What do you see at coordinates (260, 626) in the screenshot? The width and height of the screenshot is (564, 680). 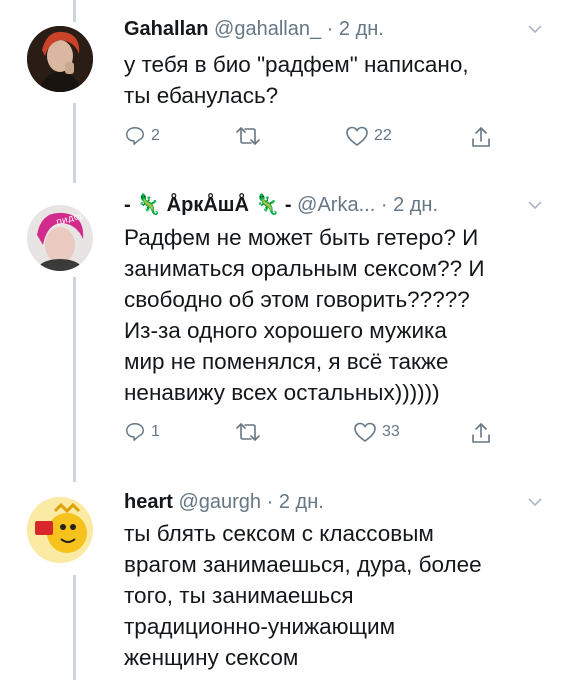 I see `tweet-text-line: традиционно-унижающим` at bounding box center [260, 626].